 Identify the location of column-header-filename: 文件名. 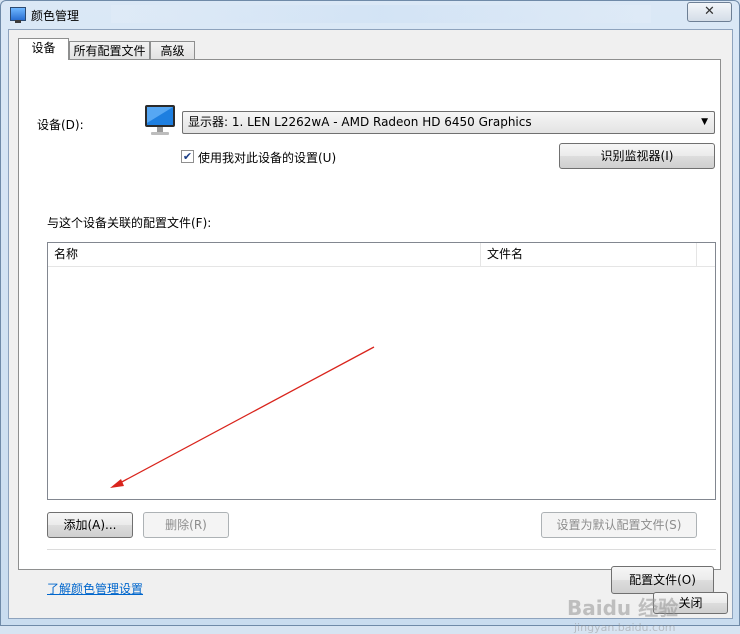
(589, 254).